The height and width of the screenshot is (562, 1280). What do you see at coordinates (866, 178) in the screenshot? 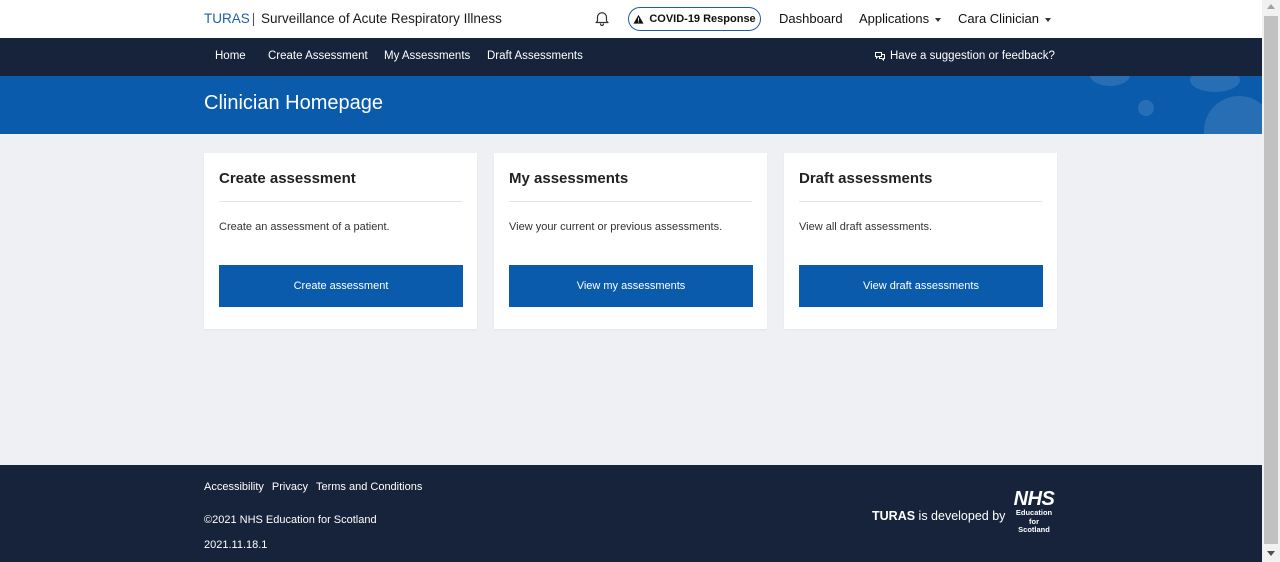
I see `card-title: Draft assessments` at bounding box center [866, 178].